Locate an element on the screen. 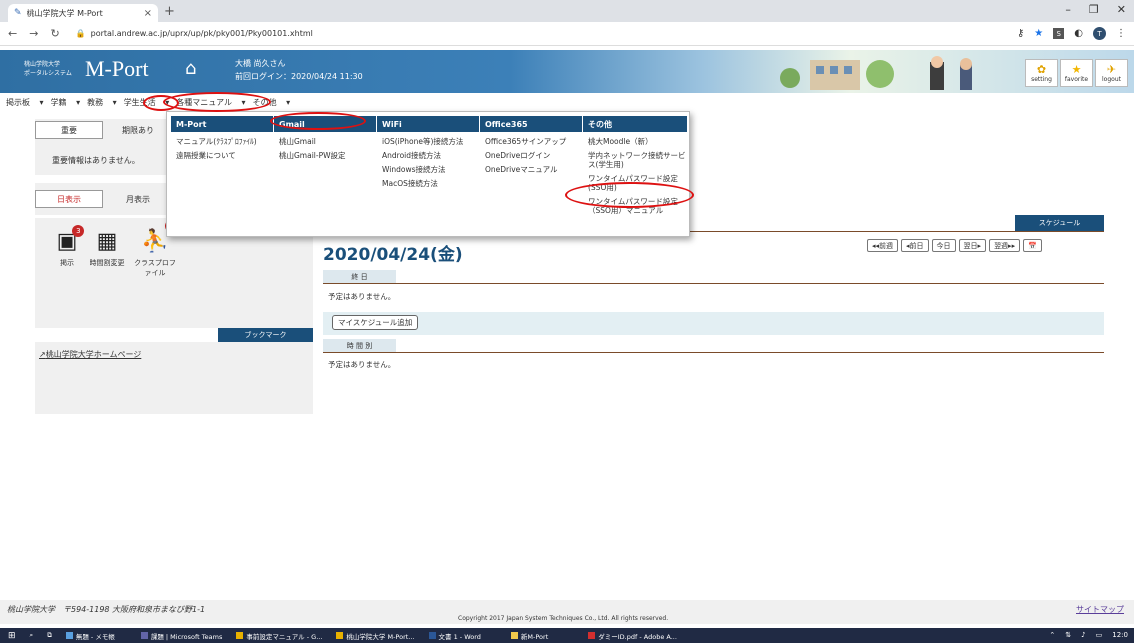 The image size is (1134, 643). lock-icon: 🔒 is located at coordinates (80, 33).